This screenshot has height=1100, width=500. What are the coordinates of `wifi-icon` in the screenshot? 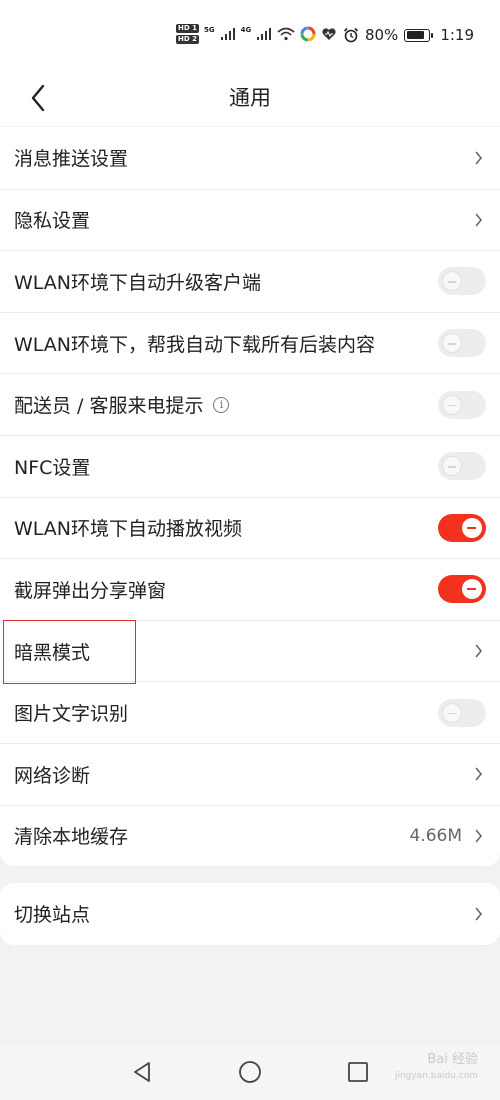 It's located at (286, 34).